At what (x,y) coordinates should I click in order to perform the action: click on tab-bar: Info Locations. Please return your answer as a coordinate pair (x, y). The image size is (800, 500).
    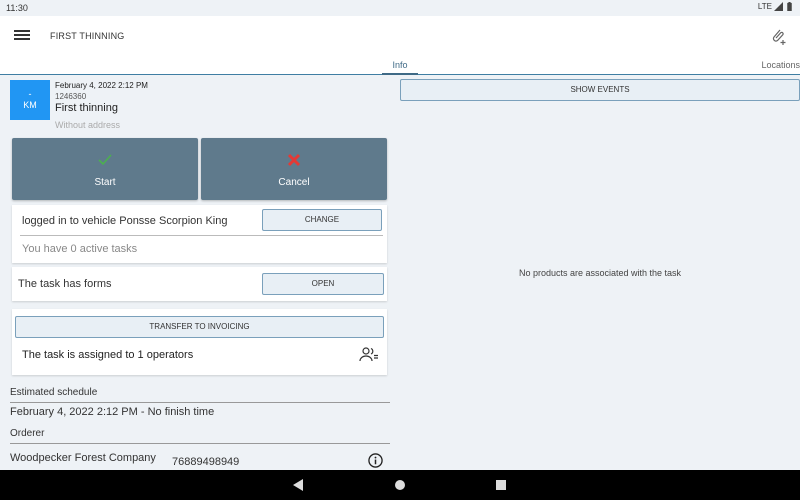
    Looking at the image, I should click on (400, 65).